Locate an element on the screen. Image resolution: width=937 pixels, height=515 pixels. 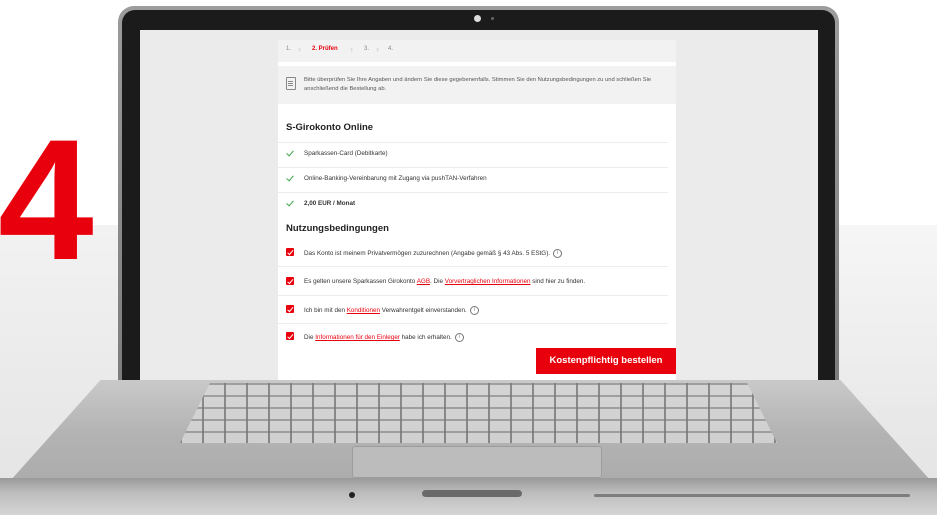
feature-label: Sparkassen-Card (Debitkarte) is located at coordinates (346, 153).